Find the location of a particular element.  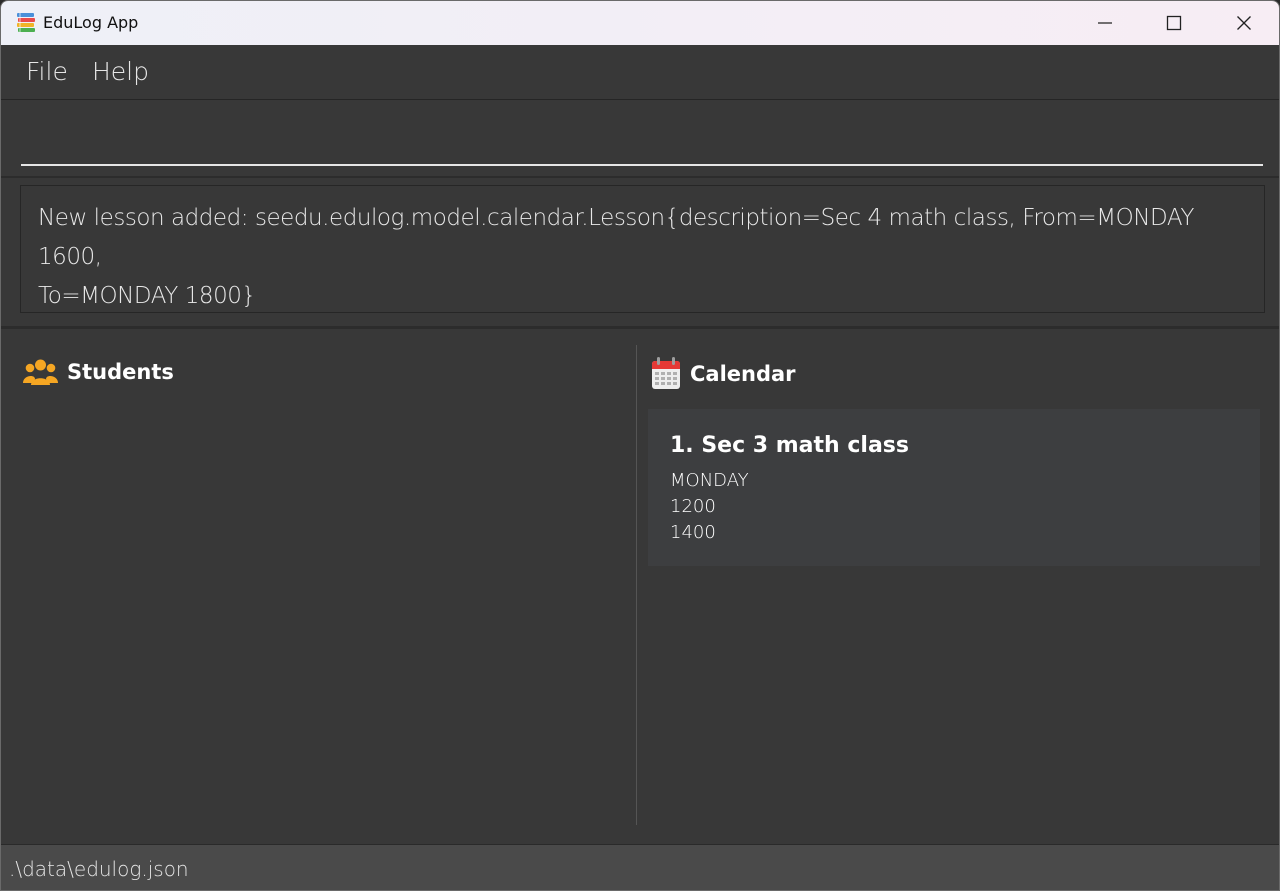

lesson-title: 1. Sec 3 math class is located at coordinates (789, 445).